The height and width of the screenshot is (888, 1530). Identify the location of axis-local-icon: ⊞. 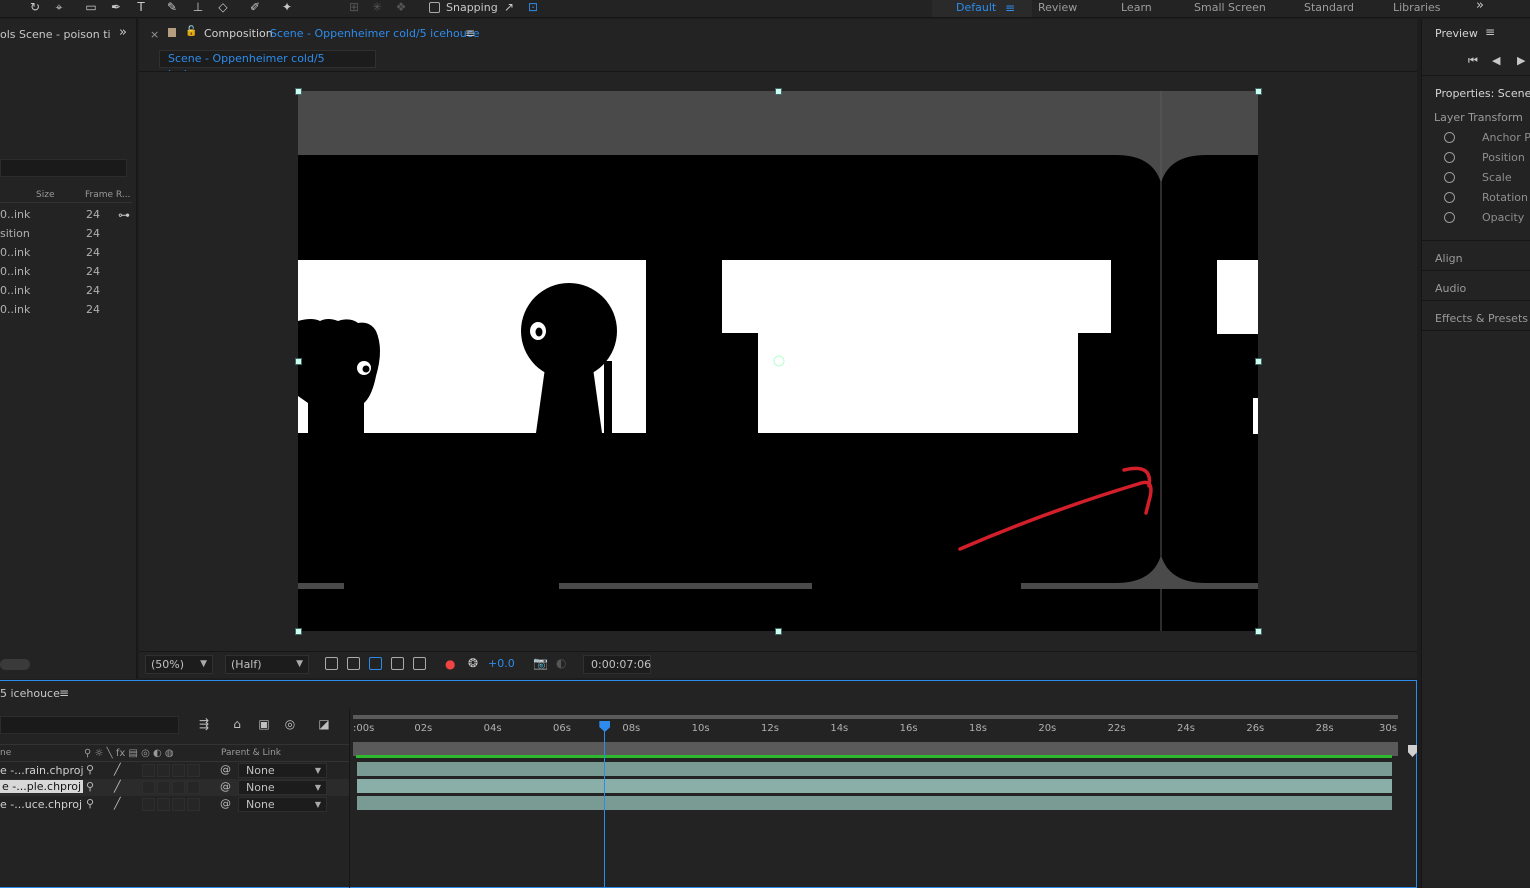
(354, 8).